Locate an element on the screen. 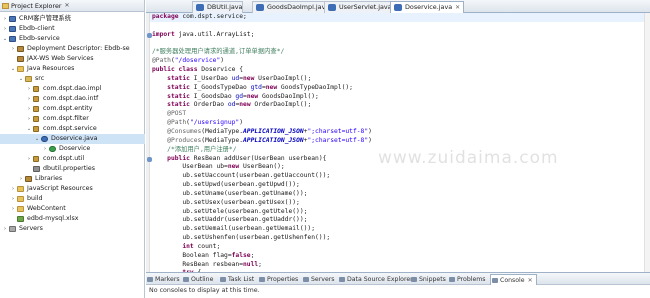 This screenshot has width=650, height=298. tree-item: › Doservice is located at coordinates (72, 149).